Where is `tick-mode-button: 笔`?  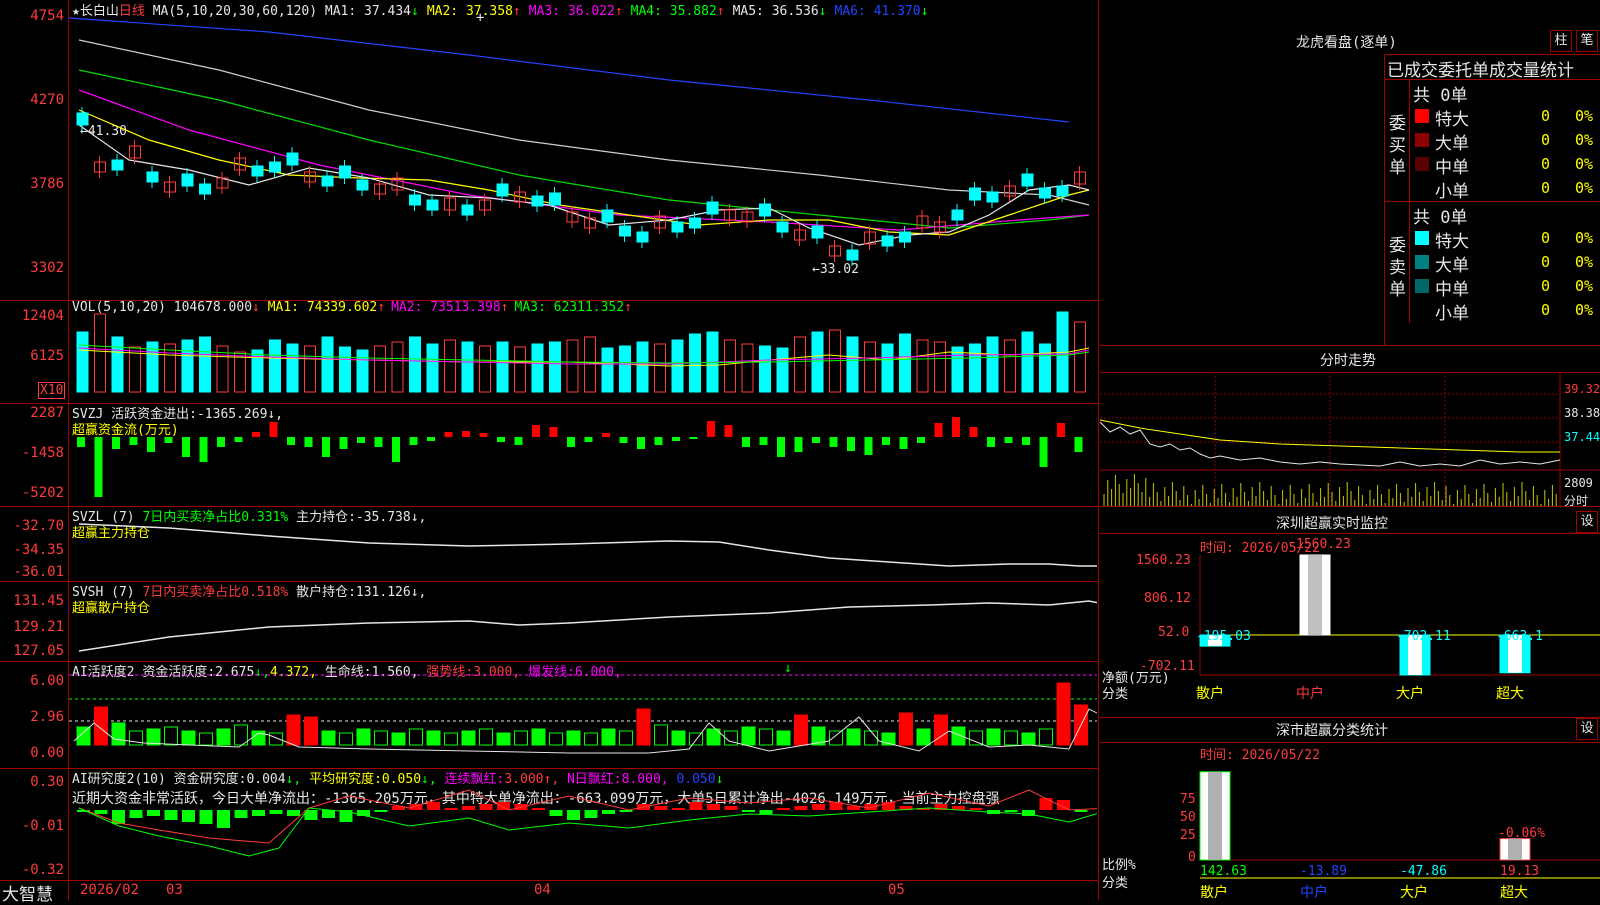
tick-mode-button: 笔 is located at coordinates (1587, 41).